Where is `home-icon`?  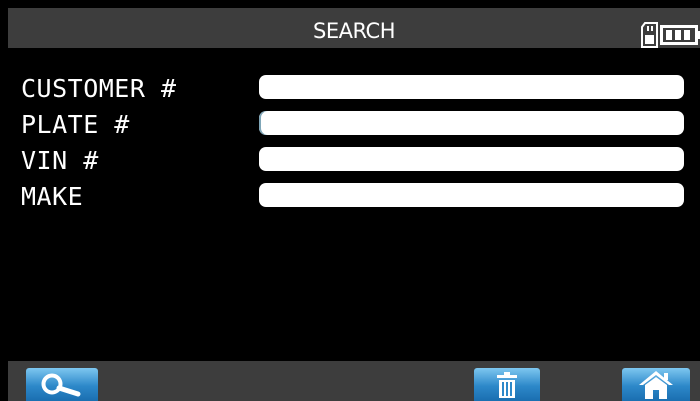 home-icon is located at coordinates (656, 384).